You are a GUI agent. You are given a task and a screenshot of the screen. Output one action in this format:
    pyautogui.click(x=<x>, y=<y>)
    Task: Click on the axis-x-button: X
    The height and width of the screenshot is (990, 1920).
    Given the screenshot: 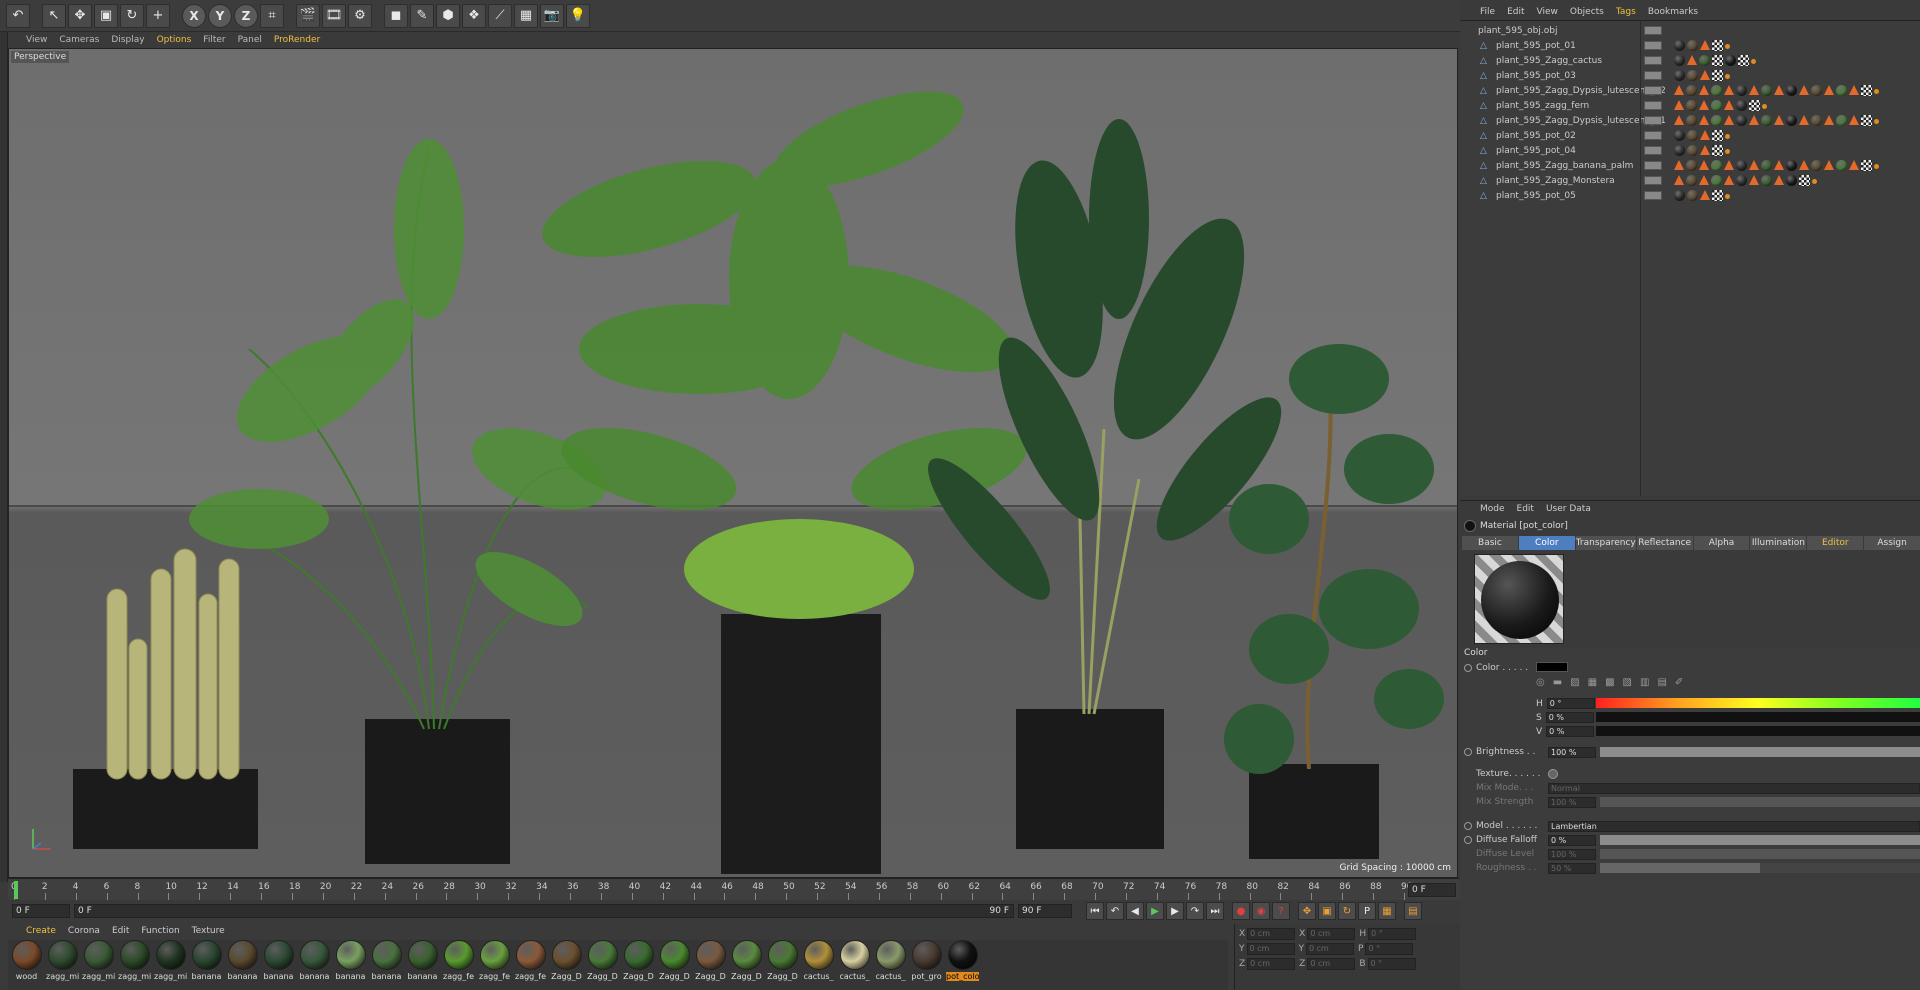 What is the action you would take?
    pyautogui.click(x=194, y=15)
    